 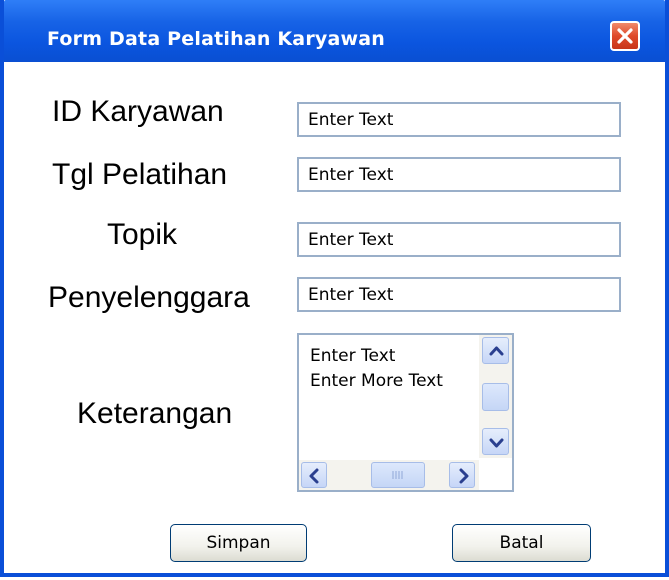 I want to click on close-icon, so click(x=625, y=36).